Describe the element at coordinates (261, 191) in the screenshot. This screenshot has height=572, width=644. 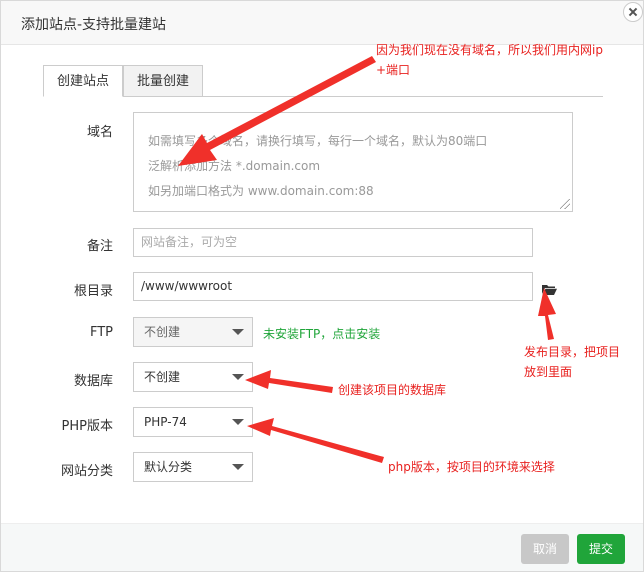
I see `domain-placeholder-line: 如另加端口格式为 www.domain.com:88` at that location.